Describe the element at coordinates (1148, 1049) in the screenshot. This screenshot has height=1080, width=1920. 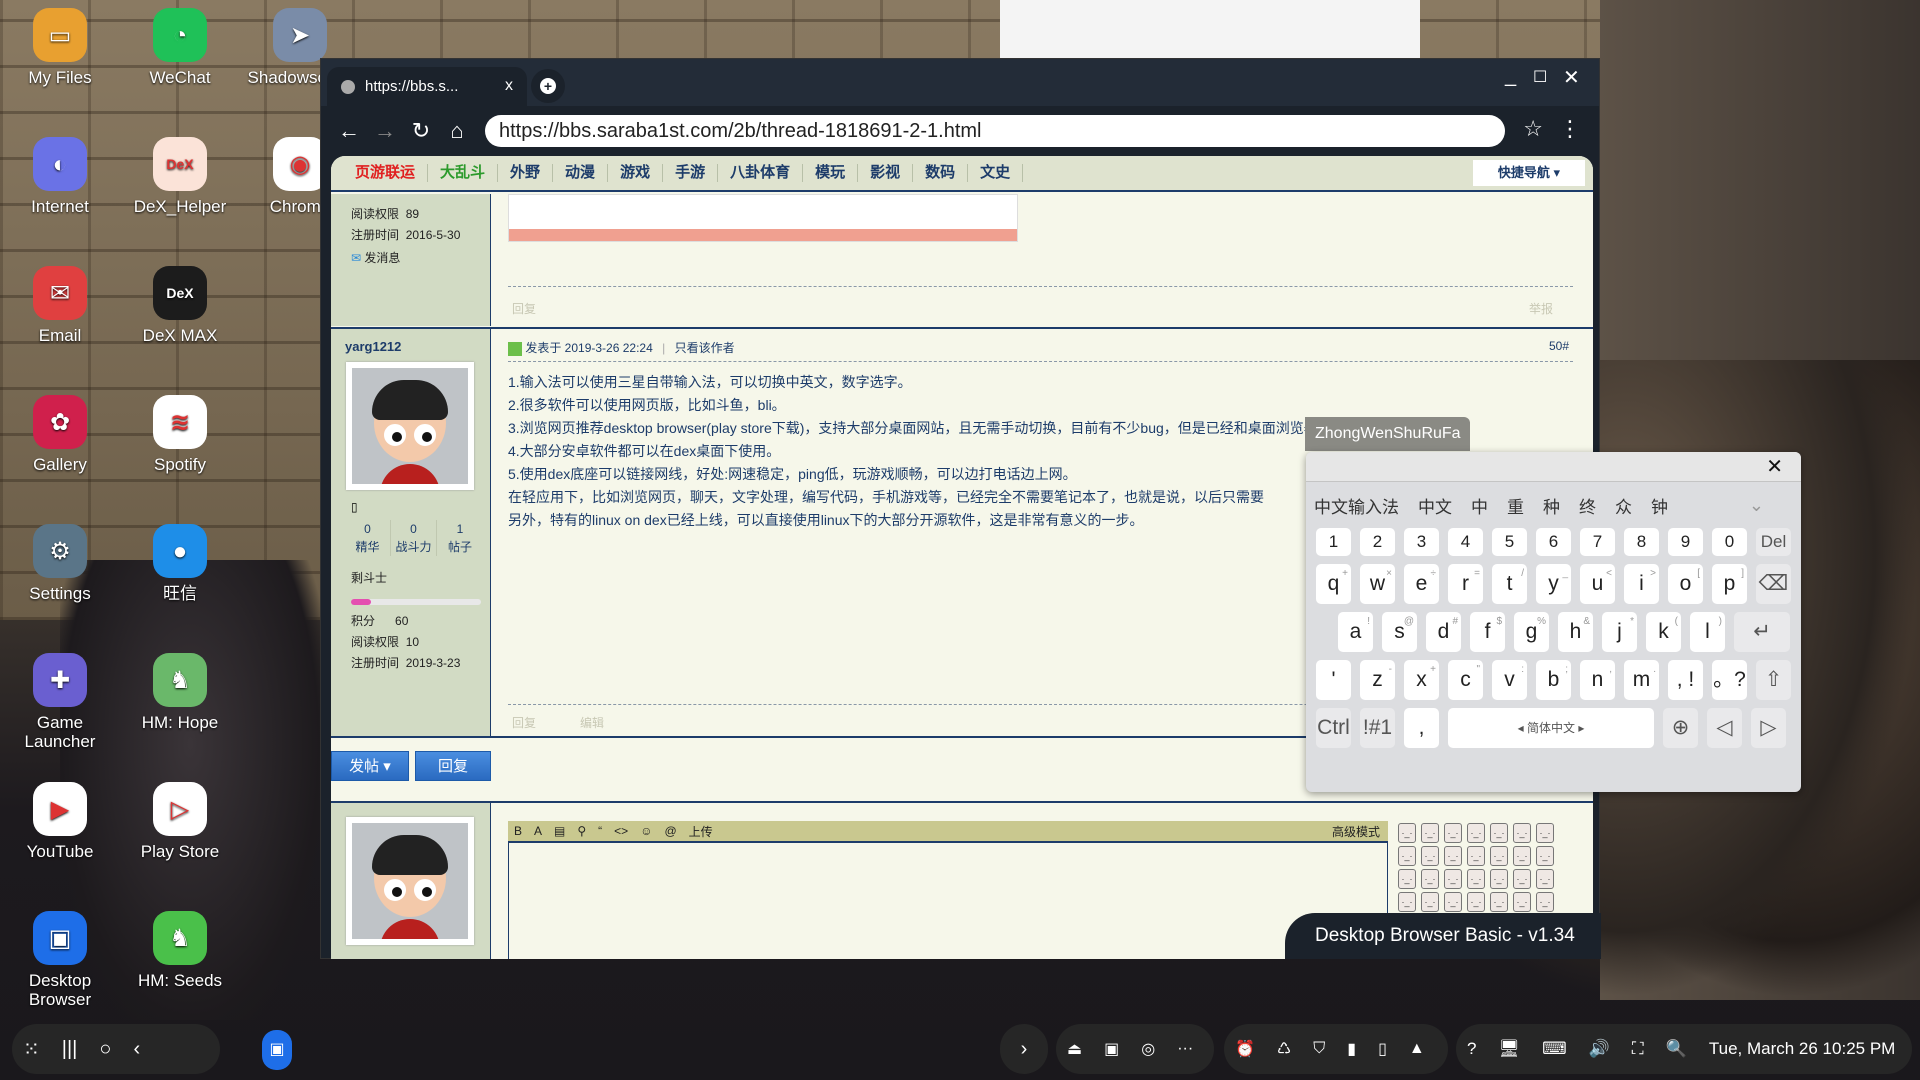
I see `notification-icon: ◎` at that location.